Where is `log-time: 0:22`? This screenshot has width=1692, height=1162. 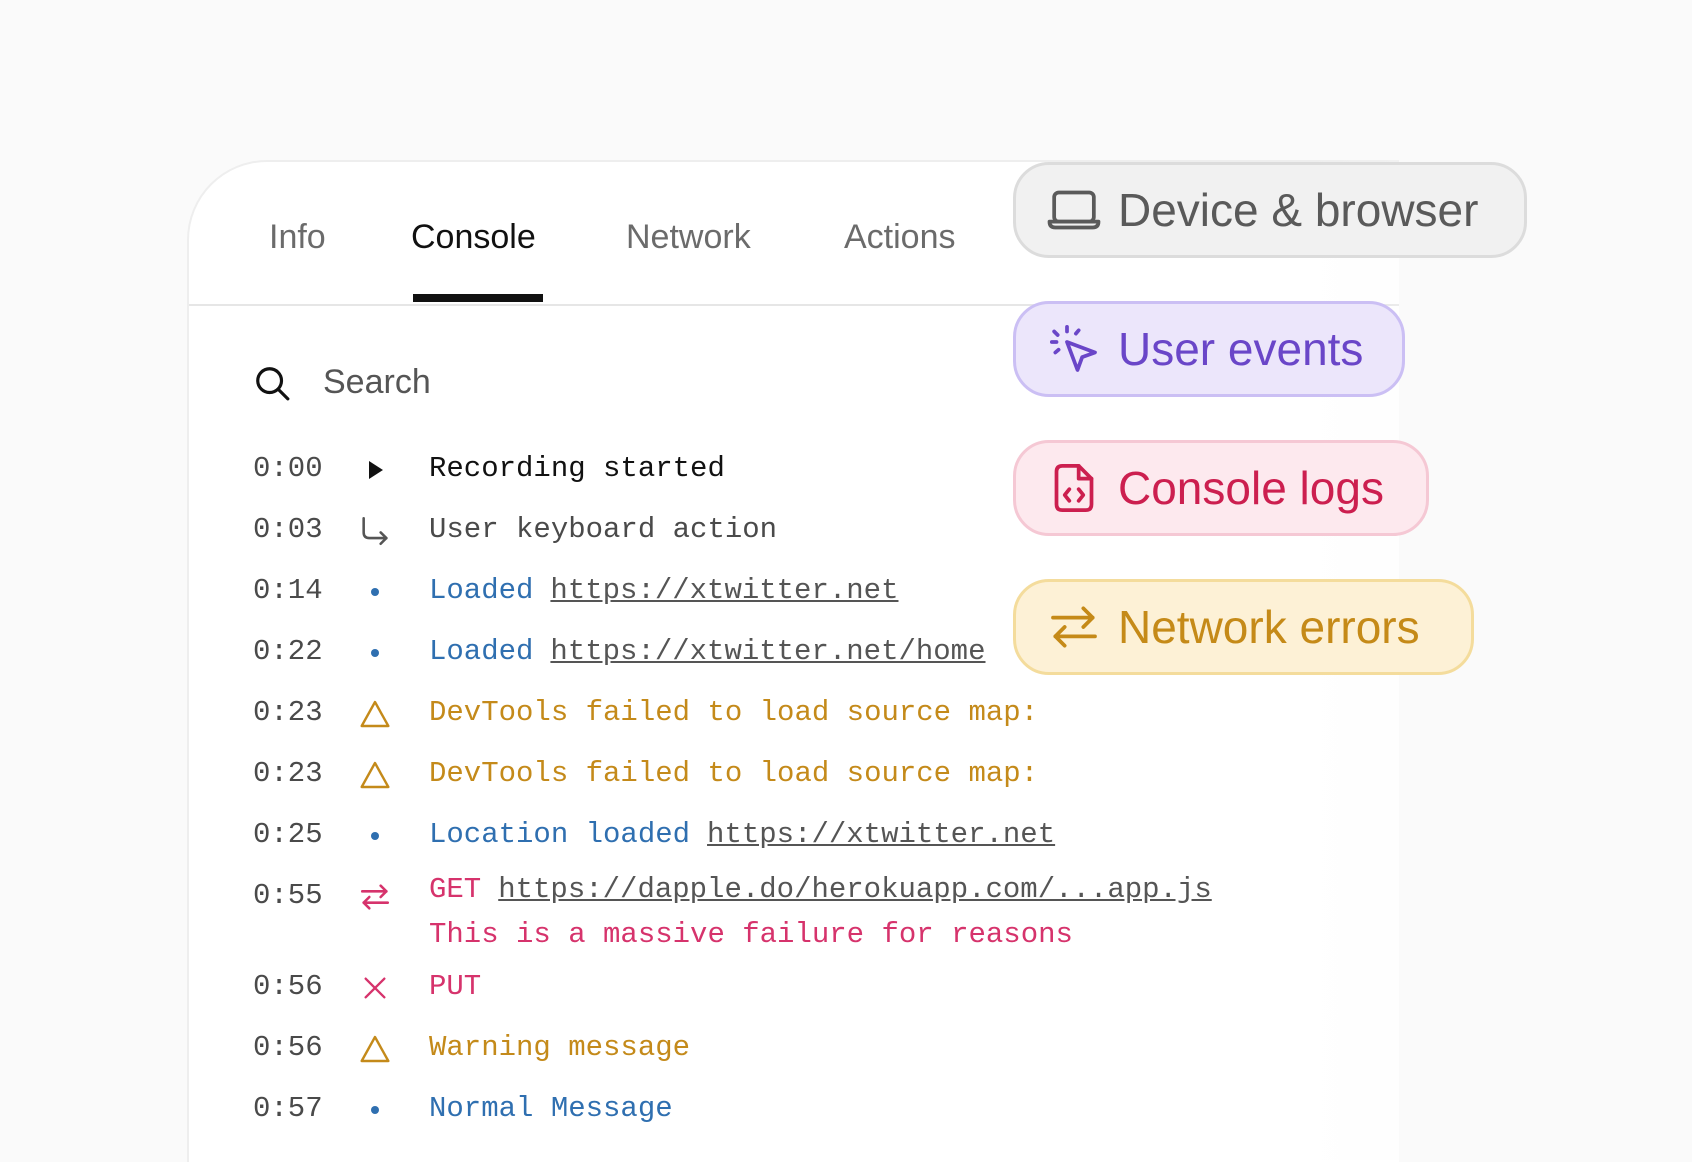 log-time: 0:22 is located at coordinates (288, 651).